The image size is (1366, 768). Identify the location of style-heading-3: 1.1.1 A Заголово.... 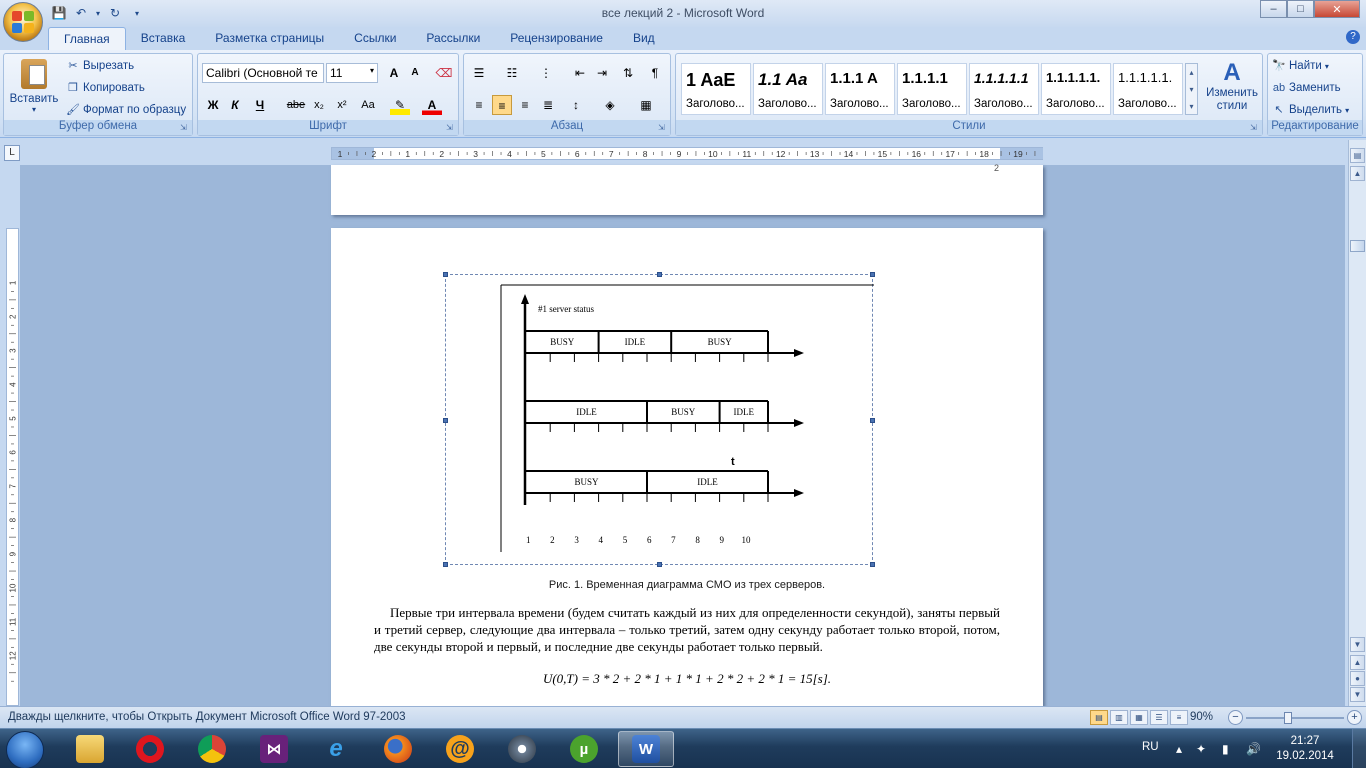
(860, 89).